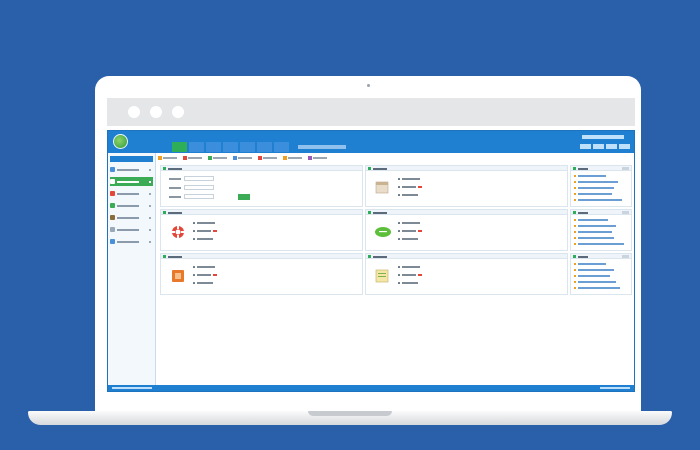  I want to click on panel-title, so click(380, 169).